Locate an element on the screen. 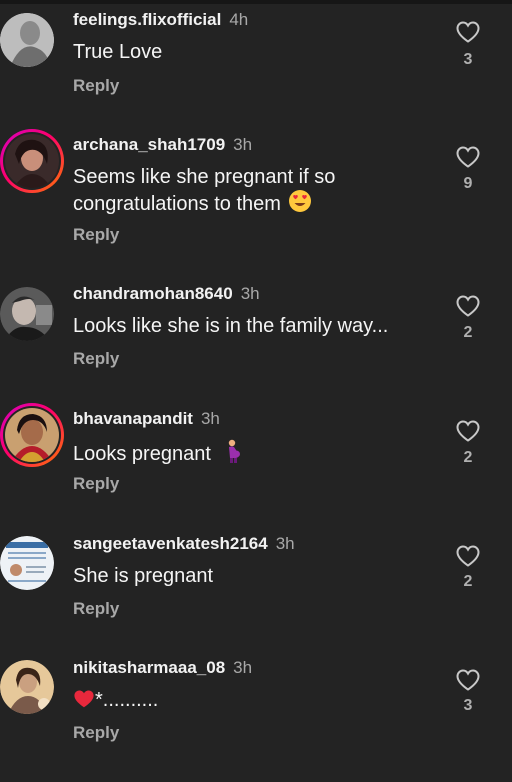 The width and height of the screenshot is (512, 782). comment-text-content: Looks pregnant is located at coordinates (142, 454).